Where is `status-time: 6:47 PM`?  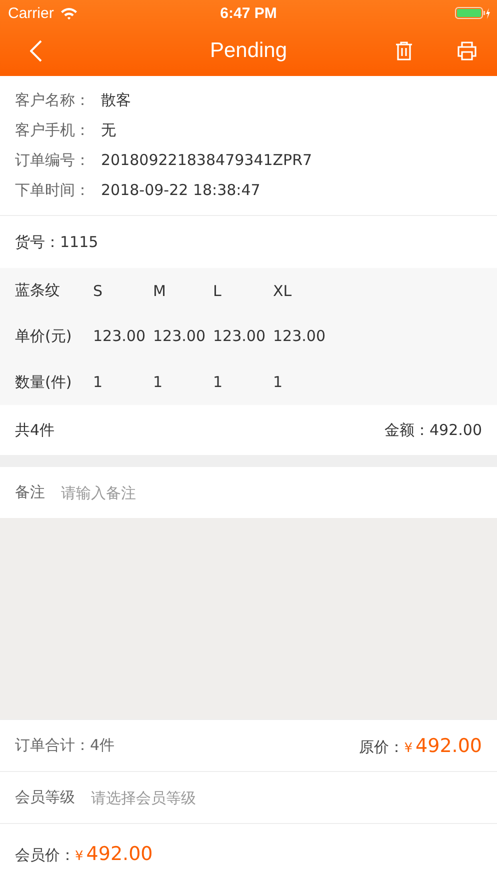
status-time: 6:47 PM is located at coordinates (248, 13).